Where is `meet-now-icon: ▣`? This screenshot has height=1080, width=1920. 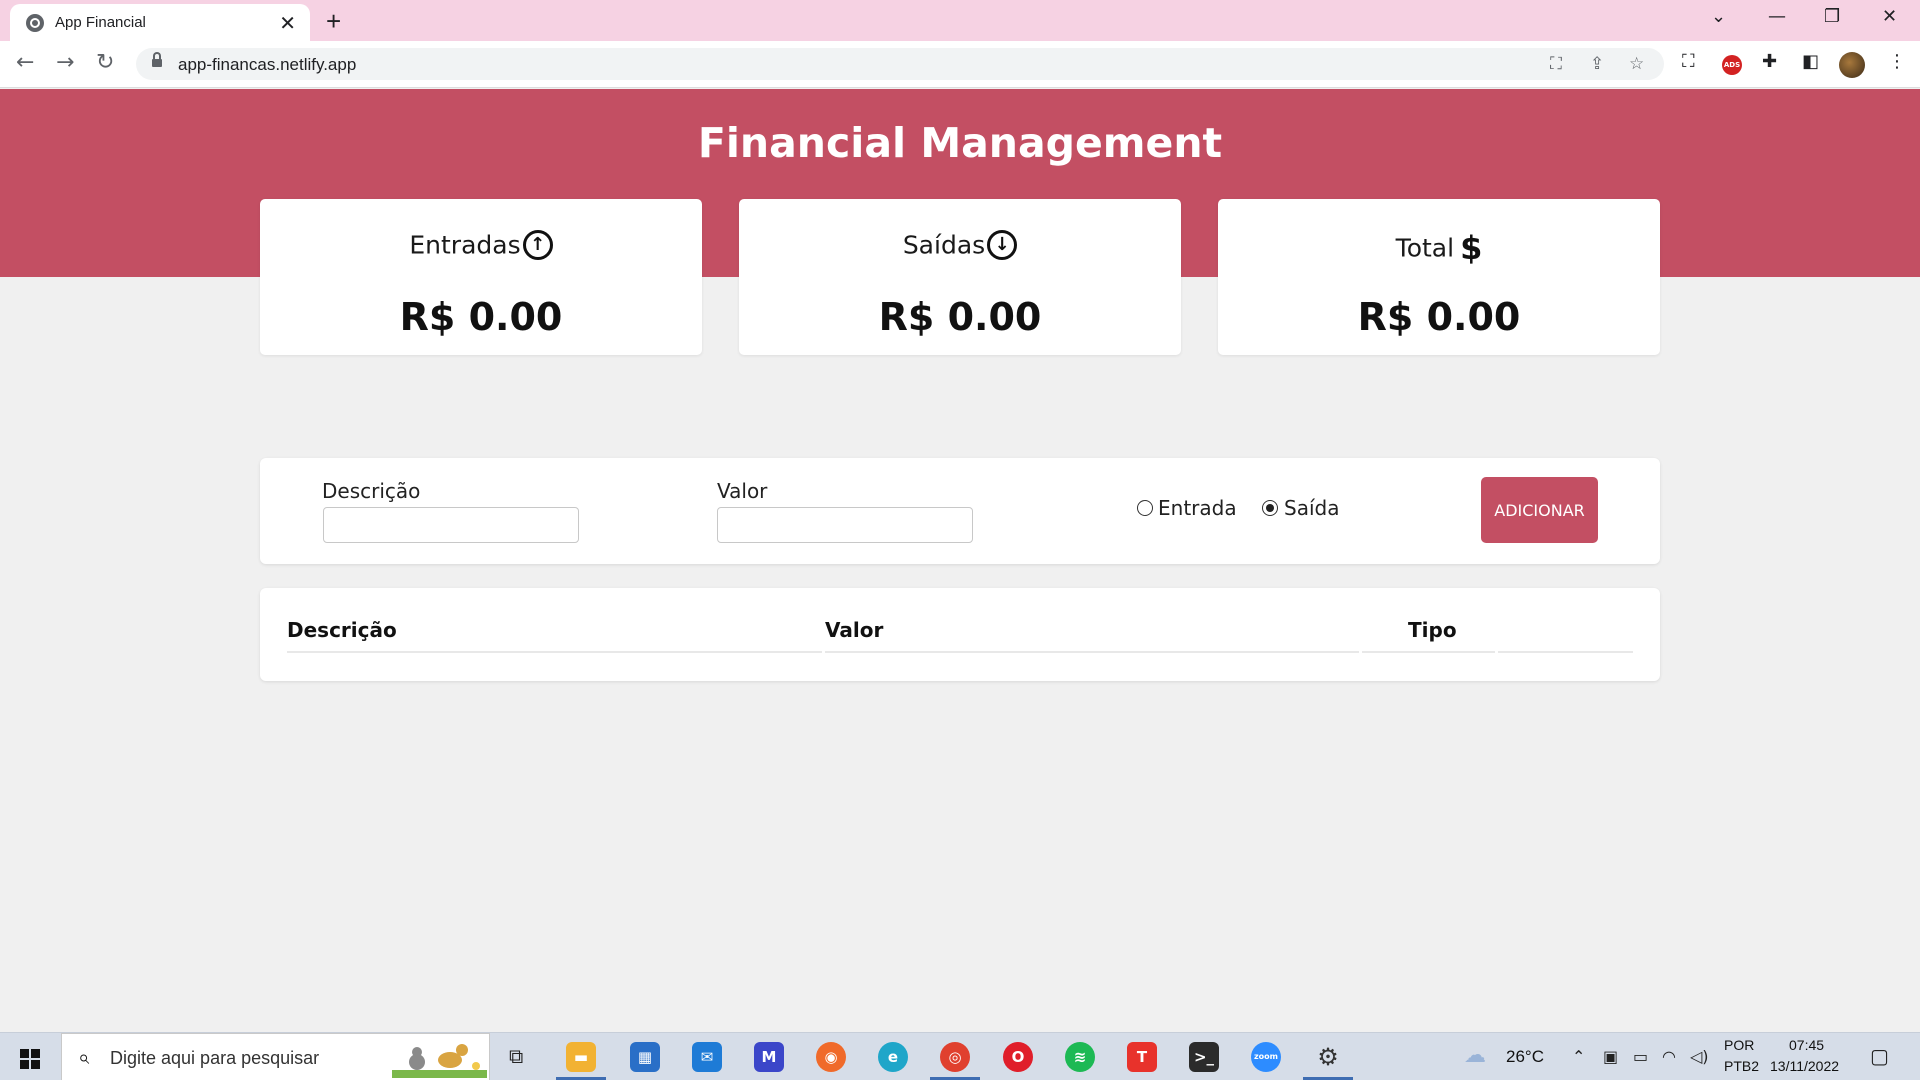
meet-now-icon: ▣ is located at coordinates (1610, 1056).